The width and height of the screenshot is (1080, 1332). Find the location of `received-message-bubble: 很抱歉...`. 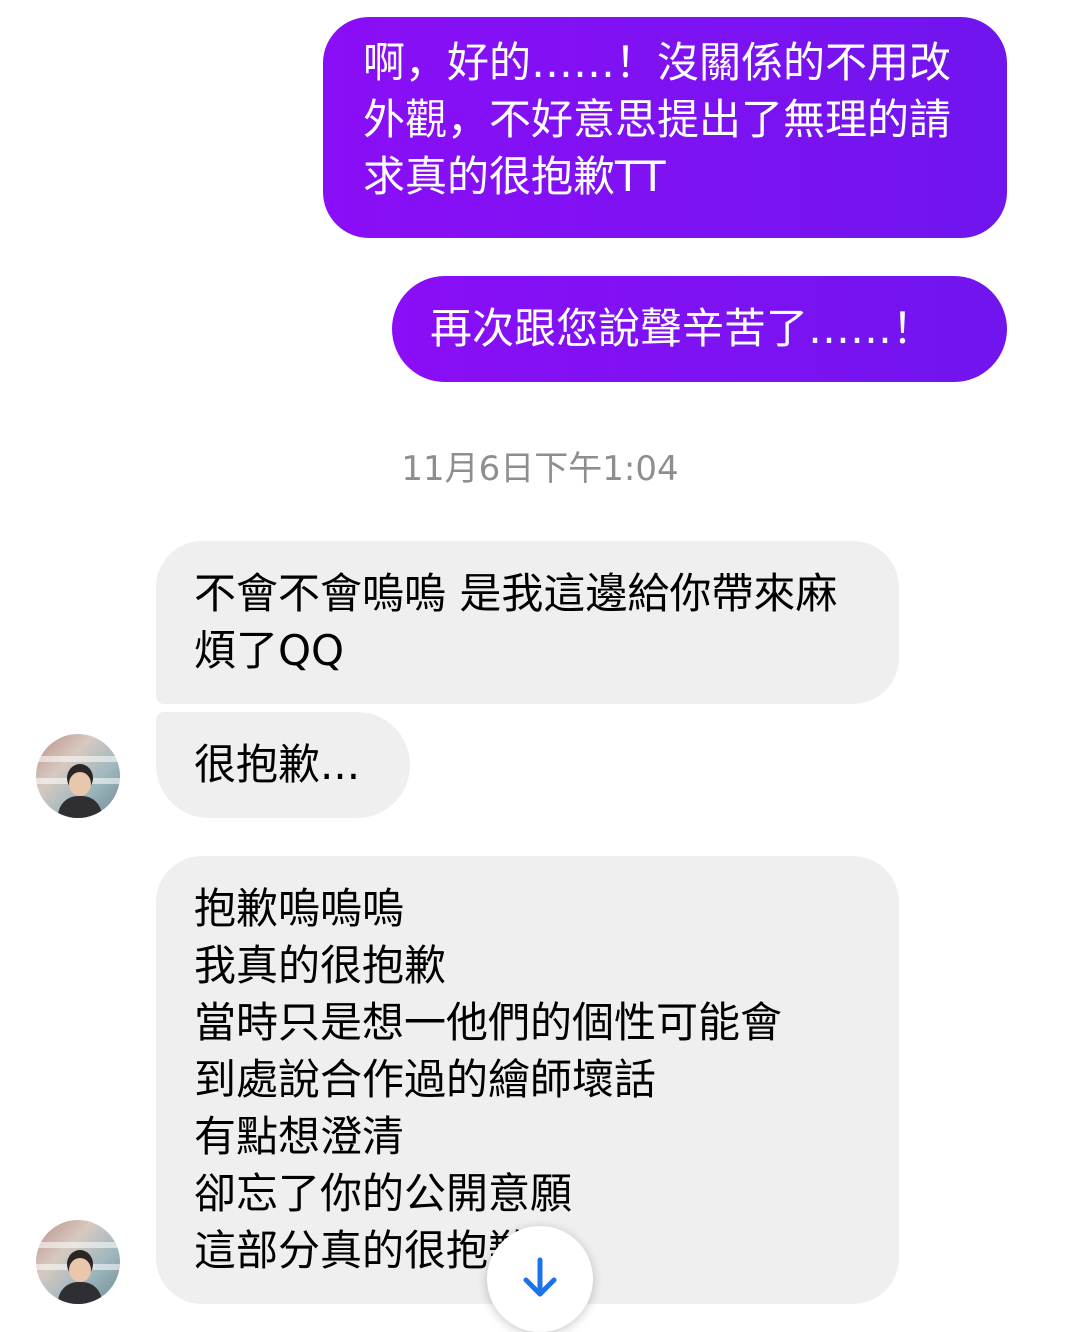

received-message-bubble: 很抱歉... is located at coordinates (283, 765).